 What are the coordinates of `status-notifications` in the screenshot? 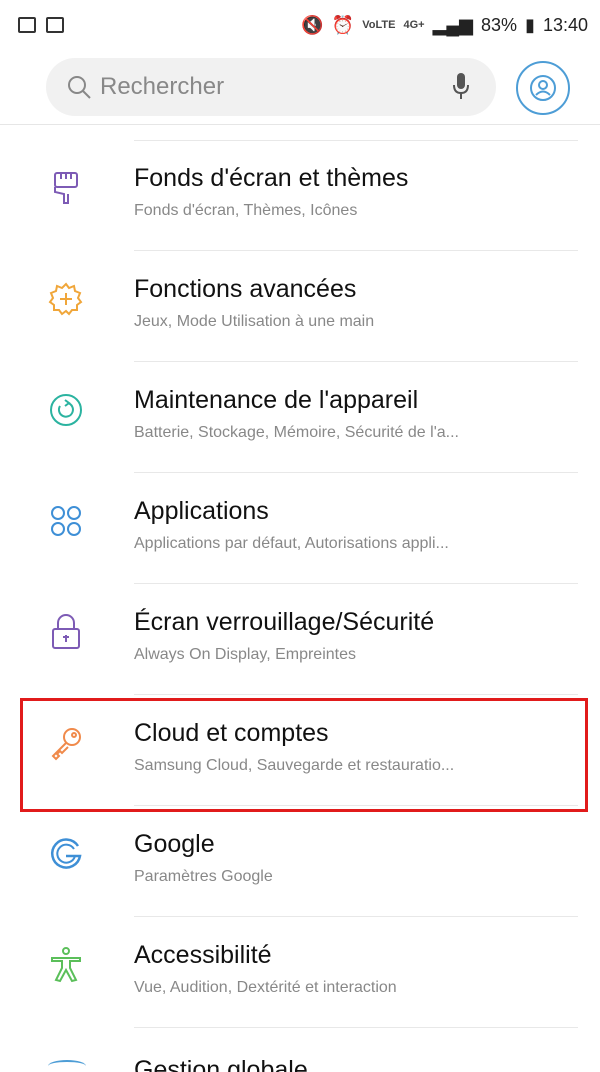 It's located at (41, 25).